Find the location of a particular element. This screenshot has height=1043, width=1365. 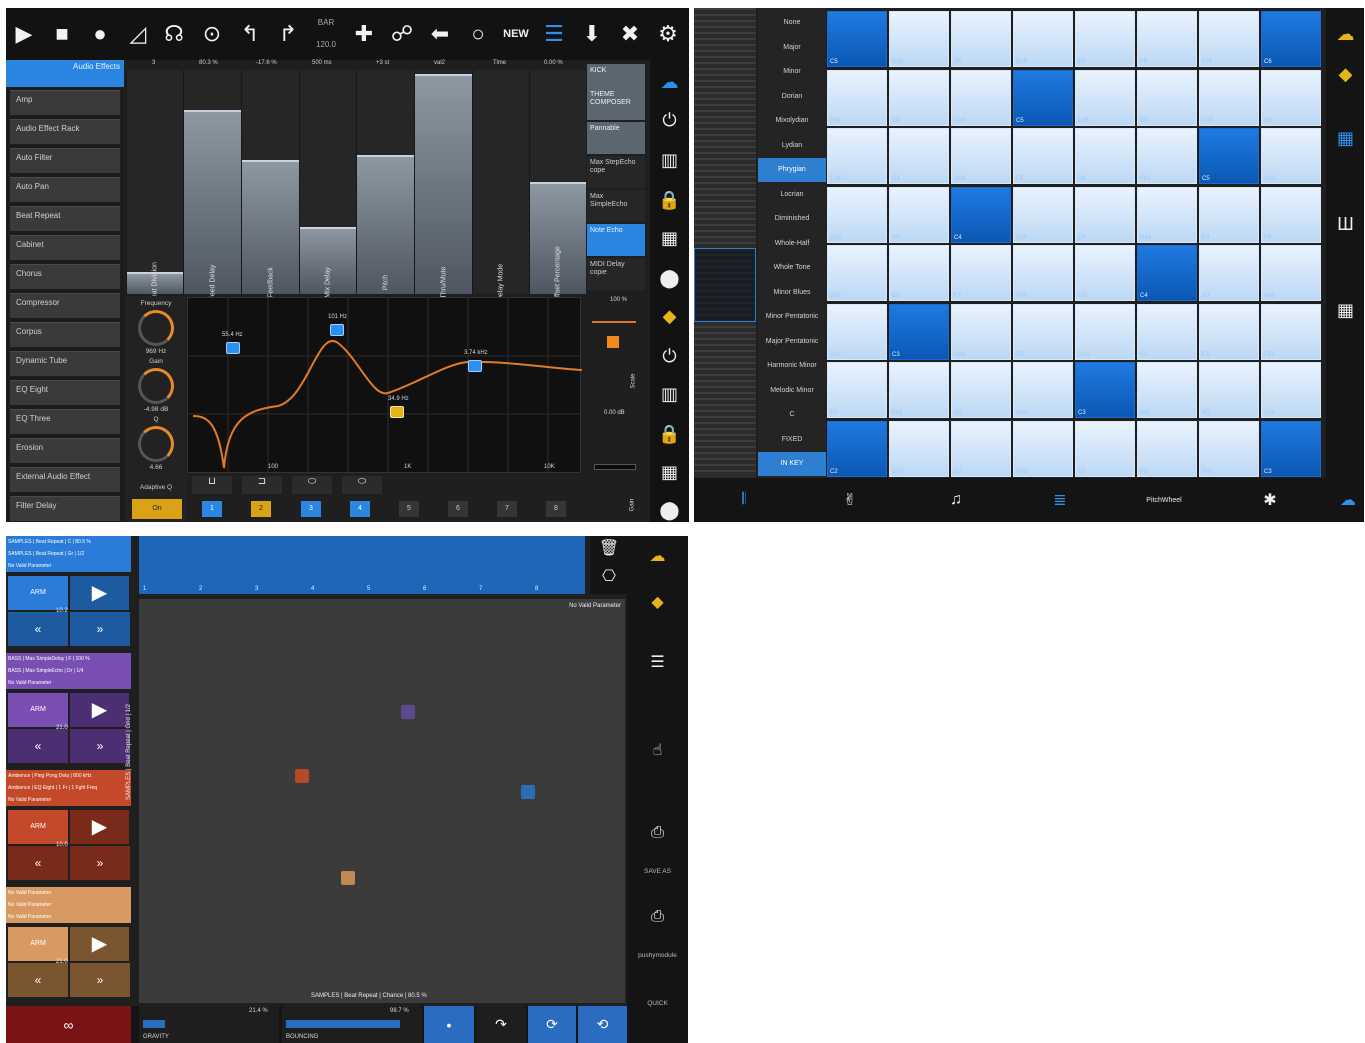

note-pad: D5 is located at coordinates (981, 39).